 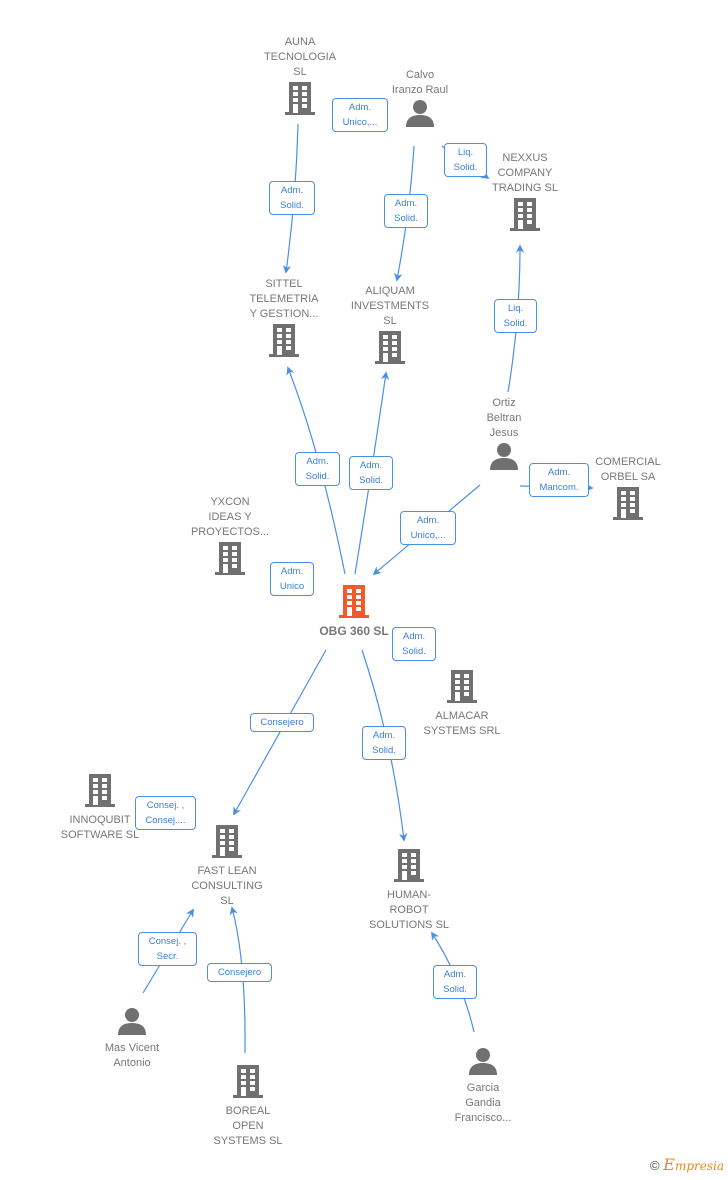 I want to click on node-label: OBG 360 SL, so click(x=354, y=631).